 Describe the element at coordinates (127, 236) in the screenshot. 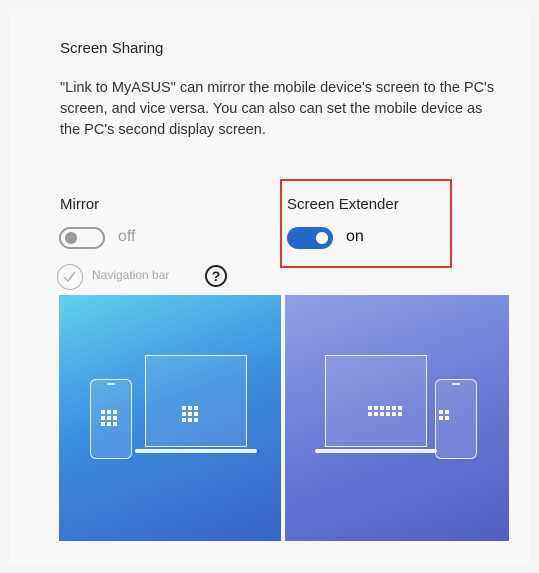

I see `mirror-state-text: off` at that location.